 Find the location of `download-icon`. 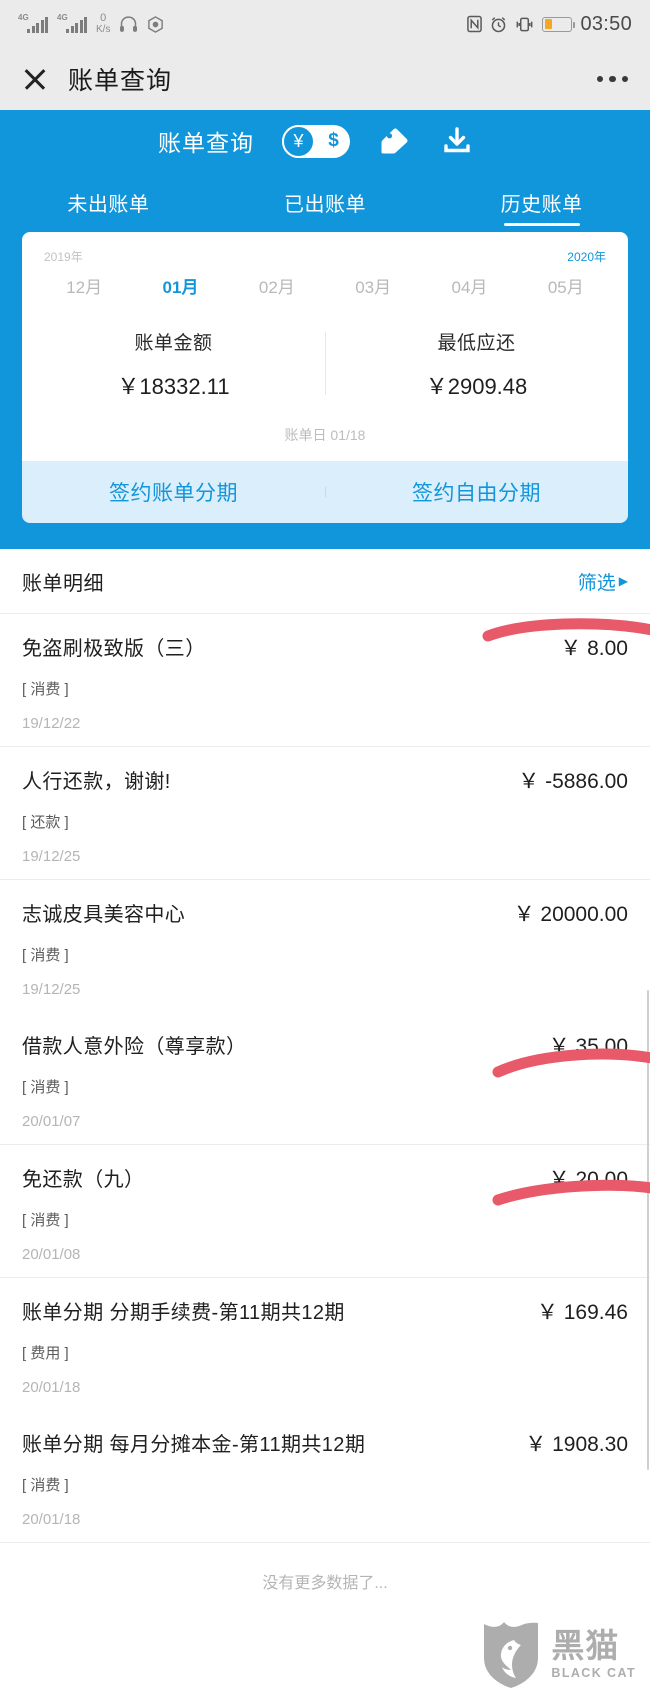

download-icon is located at coordinates (457, 141).